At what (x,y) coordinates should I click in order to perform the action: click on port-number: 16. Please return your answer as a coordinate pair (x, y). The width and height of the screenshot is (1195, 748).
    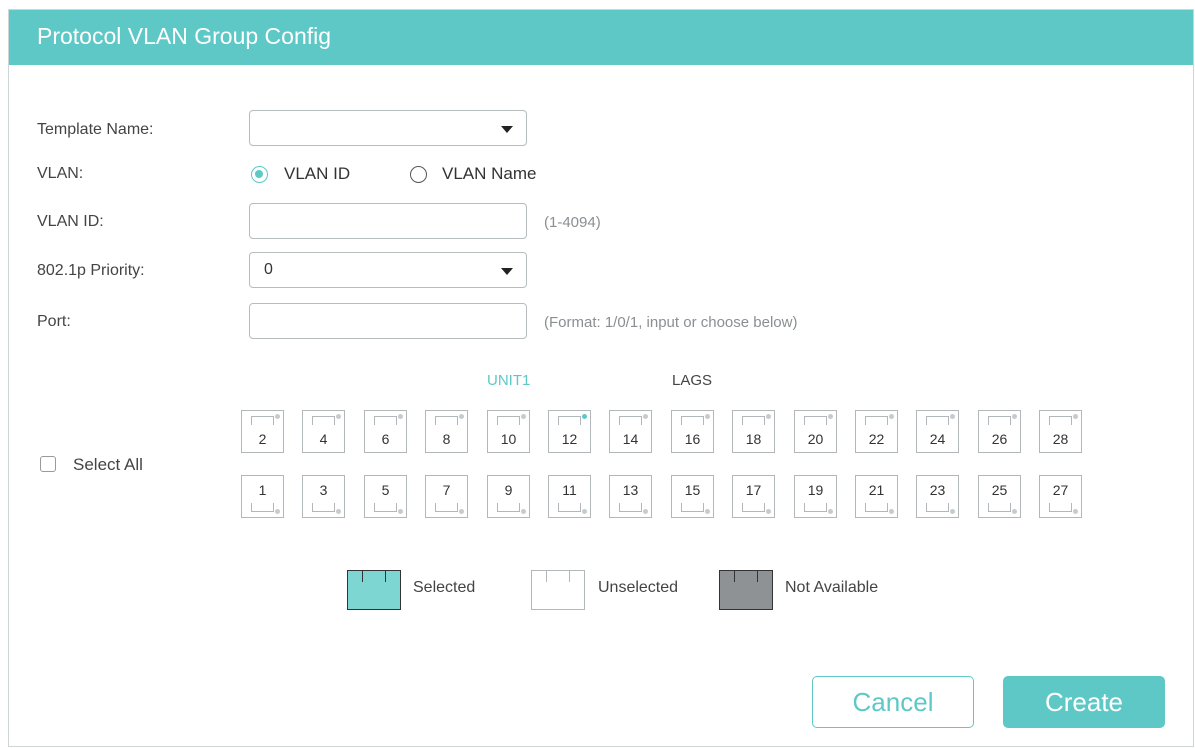
    Looking at the image, I should click on (692, 439).